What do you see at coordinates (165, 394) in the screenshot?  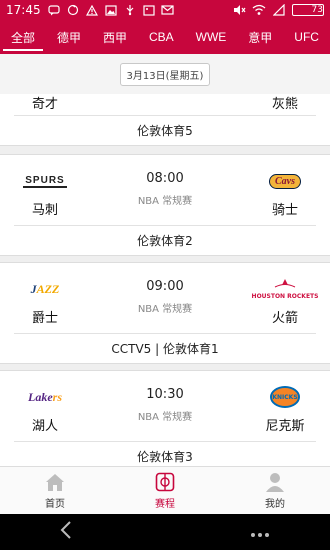 I see `match-time: 10:30` at bounding box center [165, 394].